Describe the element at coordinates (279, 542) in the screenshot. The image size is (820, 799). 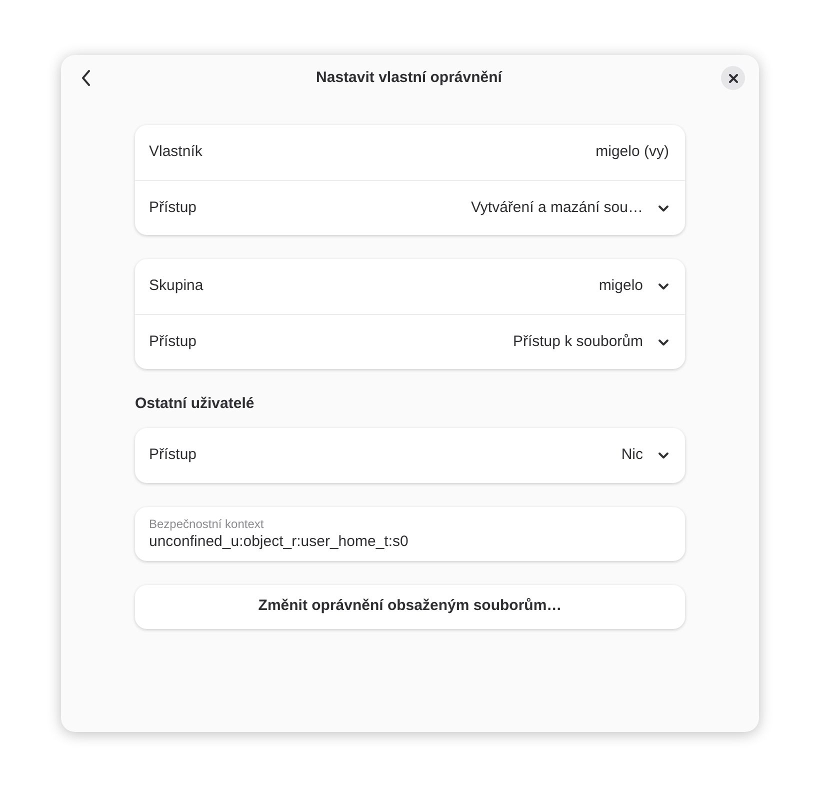
I see `field-value: unconfined_u:object_r:user_home_t:s0` at that location.